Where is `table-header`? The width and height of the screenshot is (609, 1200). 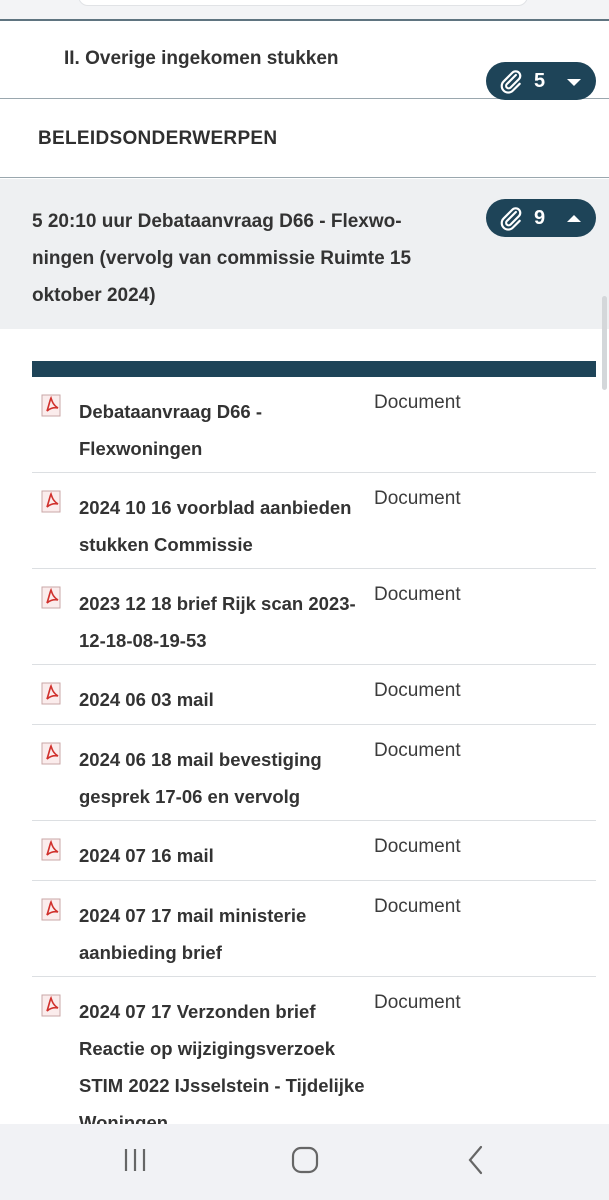 table-header is located at coordinates (314, 369).